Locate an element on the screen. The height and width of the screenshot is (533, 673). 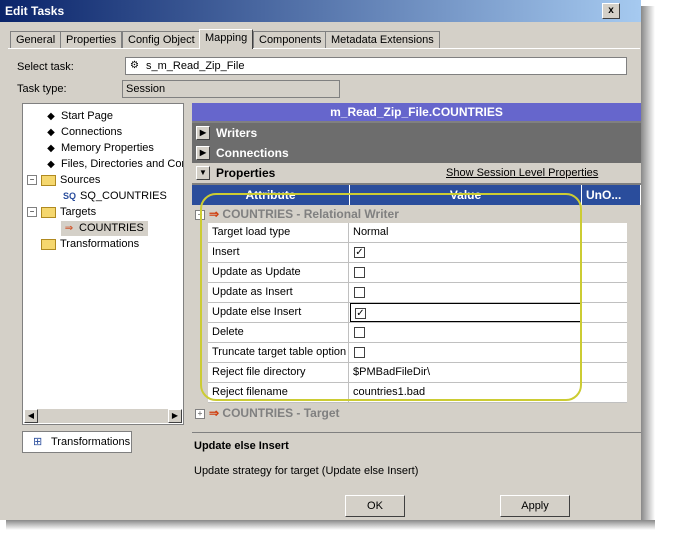
tab-properties: Properties is located at coordinates (91, 39).